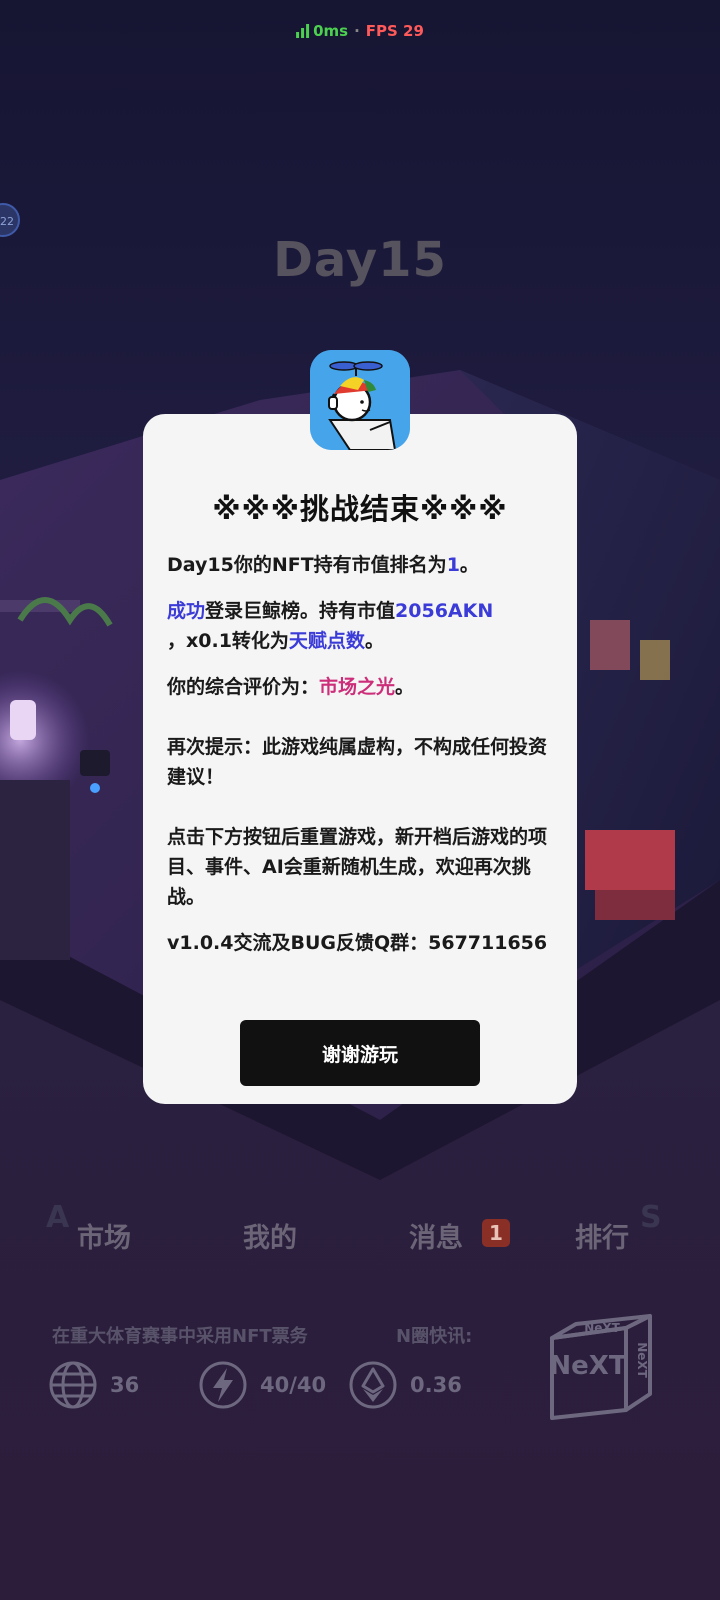 The width and height of the screenshot is (720, 1600). What do you see at coordinates (373, 1385) in the screenshot?
I see `ethereum-icon` at bounding box center [373, 1385].